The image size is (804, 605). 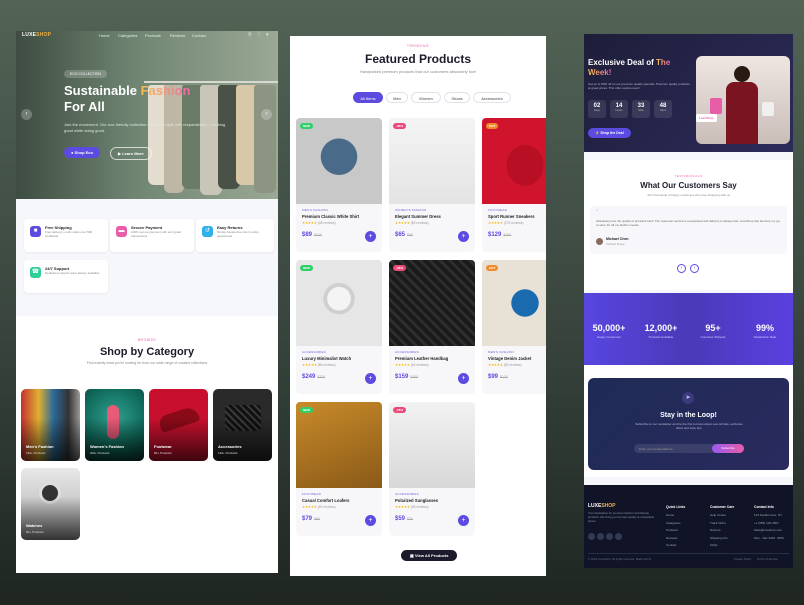 What do you see at coordinates (681, 268) in the screenshot?
I see `prev-testimonial-button: ‹` at bounding box center [681, 268].